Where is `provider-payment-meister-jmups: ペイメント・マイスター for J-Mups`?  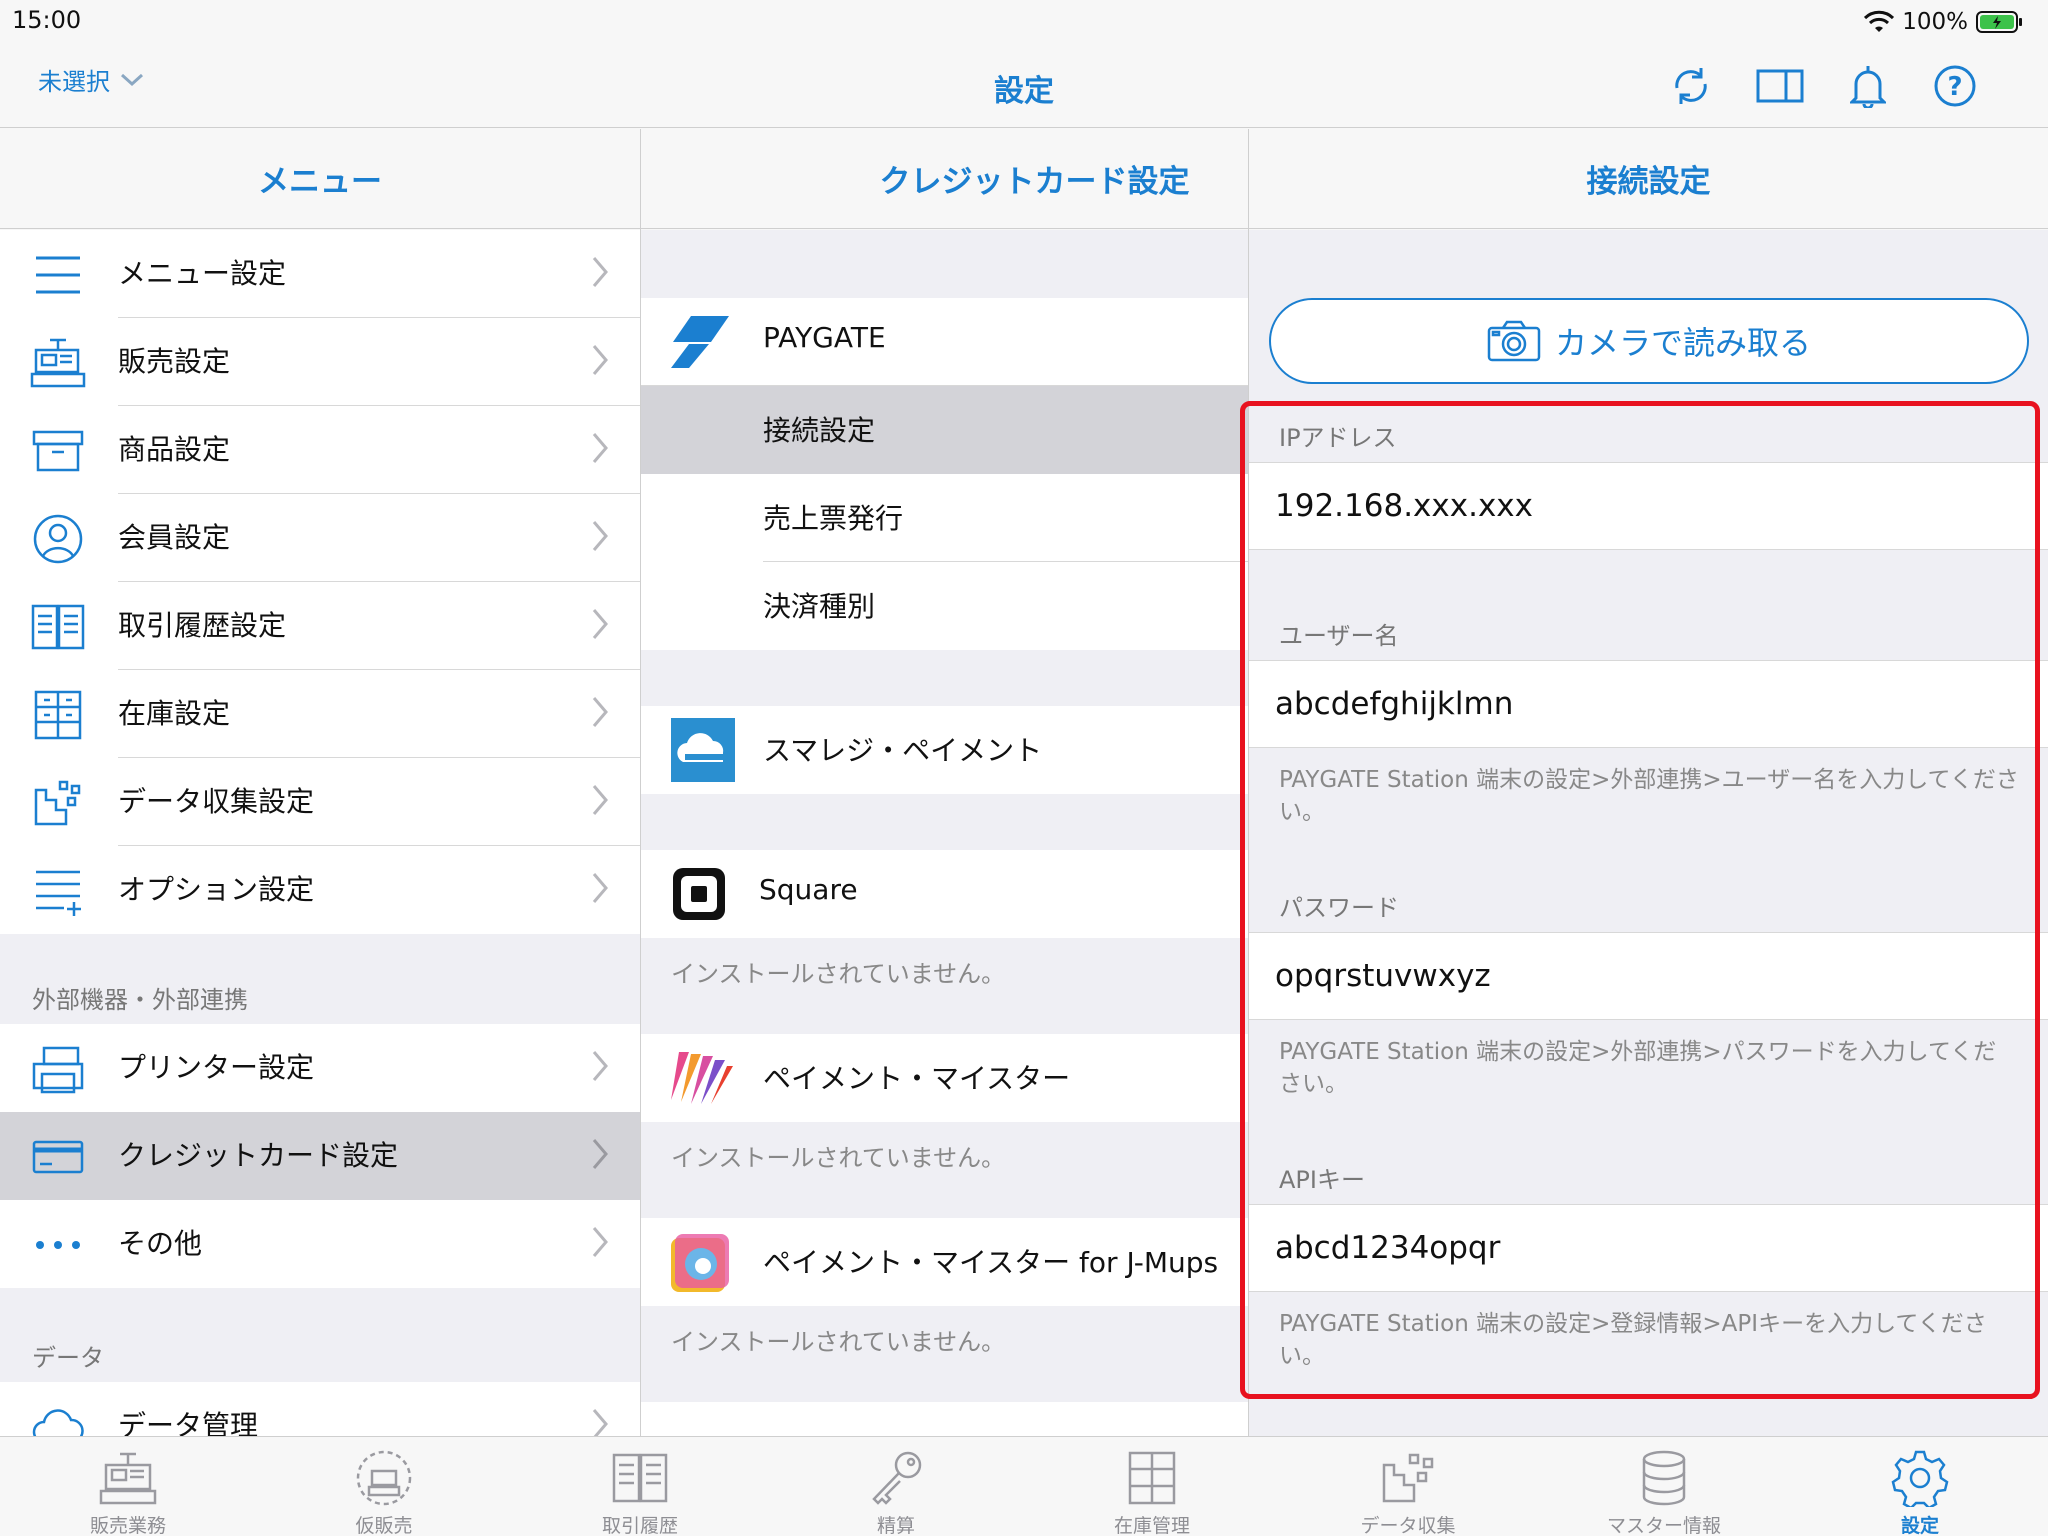
provider-payment-meister-jmups: ペイメント・マイスター for J-Mups is located at coordinates (944, 1262).